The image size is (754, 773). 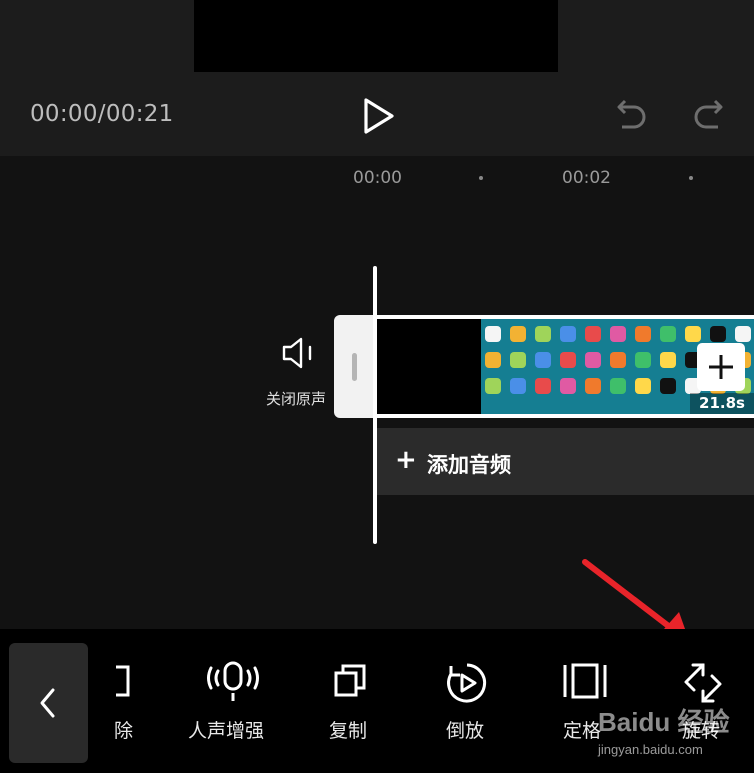 I want to click on tool-voice-enhance: 人声增强, so click(x=233, y=701).